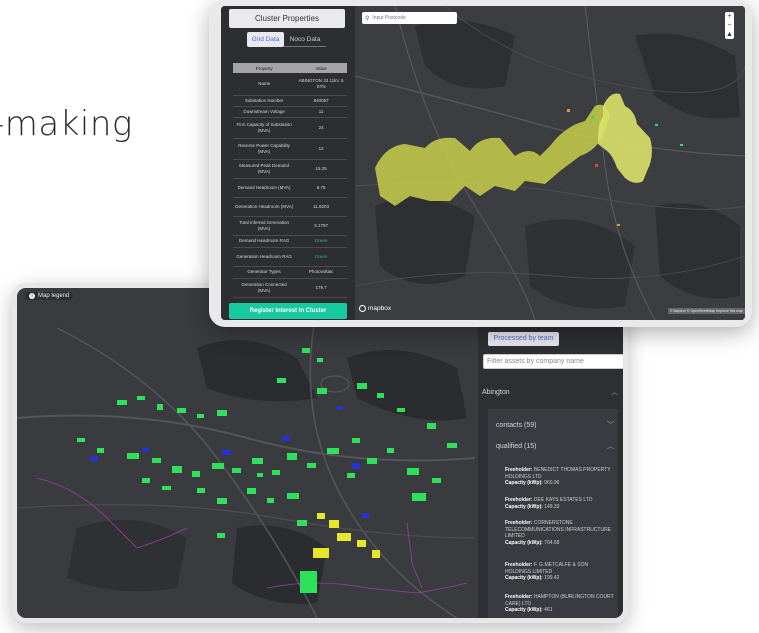 The image size is (759, 633). What do you see at coordinates (290, 112) in the screenshot?
I see `table-row: Downstream Voltage 11` at bounding box center [290, 112].